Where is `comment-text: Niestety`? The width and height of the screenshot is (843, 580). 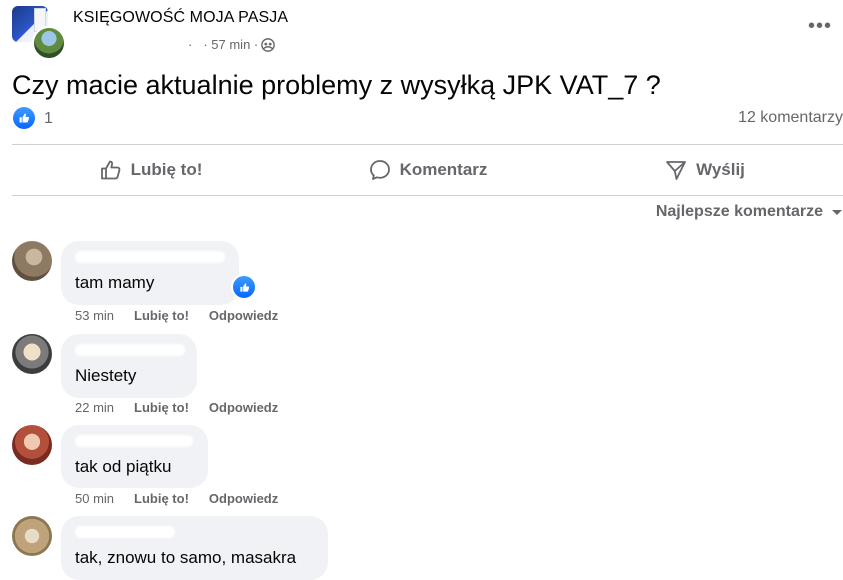 comment-text: Niestety is located at coordinates (106, 375).